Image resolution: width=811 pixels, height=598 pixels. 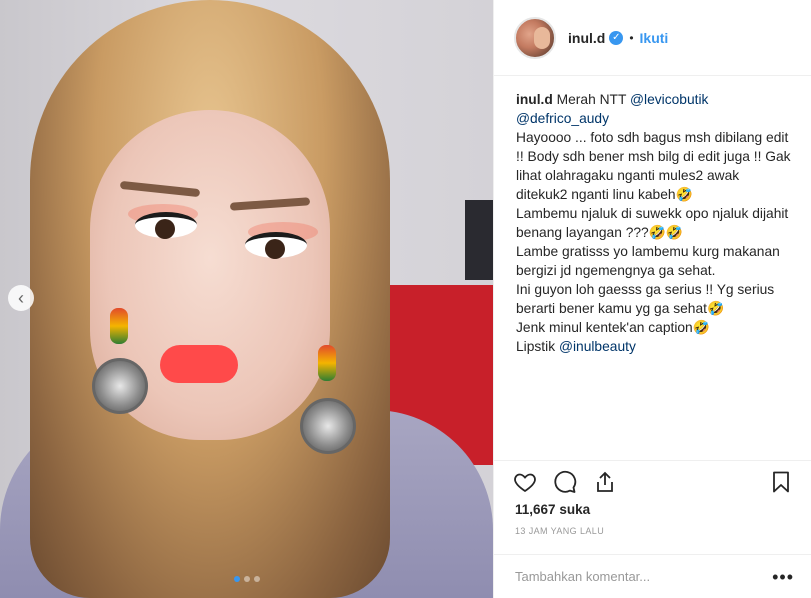 I want to click on carousel-indicator, so click(x=246, y=579).